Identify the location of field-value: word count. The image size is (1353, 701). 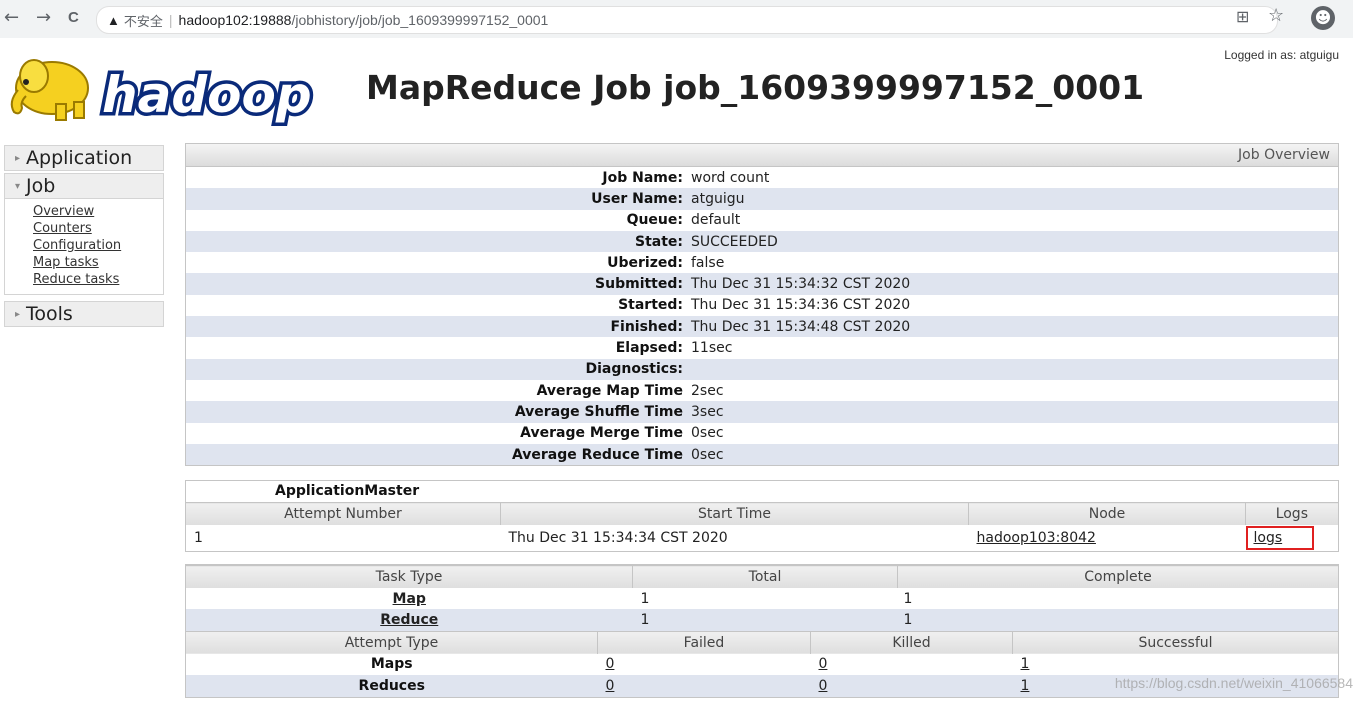
(1014, 178).